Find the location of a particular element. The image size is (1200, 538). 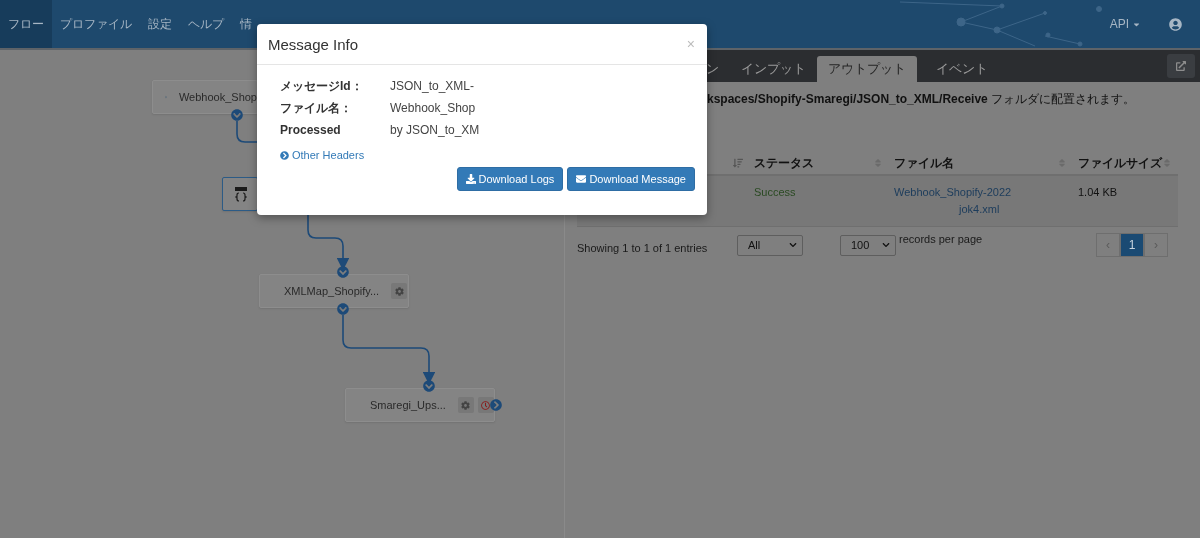

file-link: Webhook_Shopify-2022 is located at coordinates (981, 192).